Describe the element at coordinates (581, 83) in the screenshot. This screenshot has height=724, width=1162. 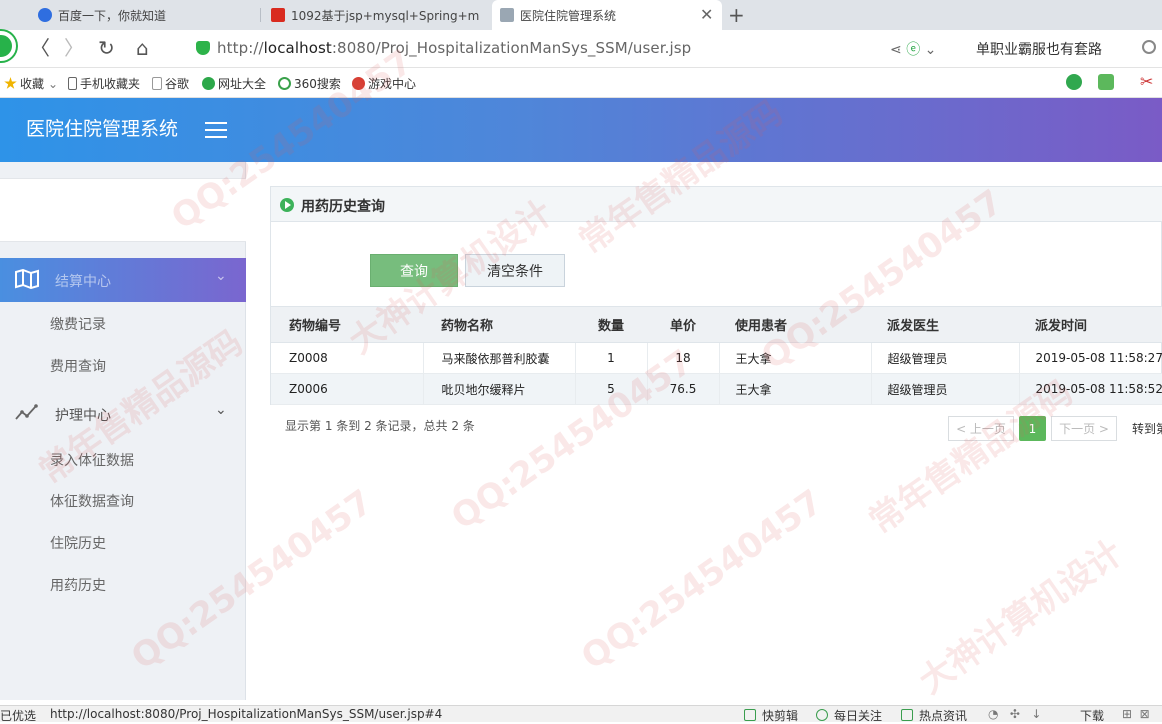
I see `bookmarks-bar: 收藏 ⌄ 手机收藏夹 谷歌 网址大全 360搜索 游戏中心 ✂` at that location.